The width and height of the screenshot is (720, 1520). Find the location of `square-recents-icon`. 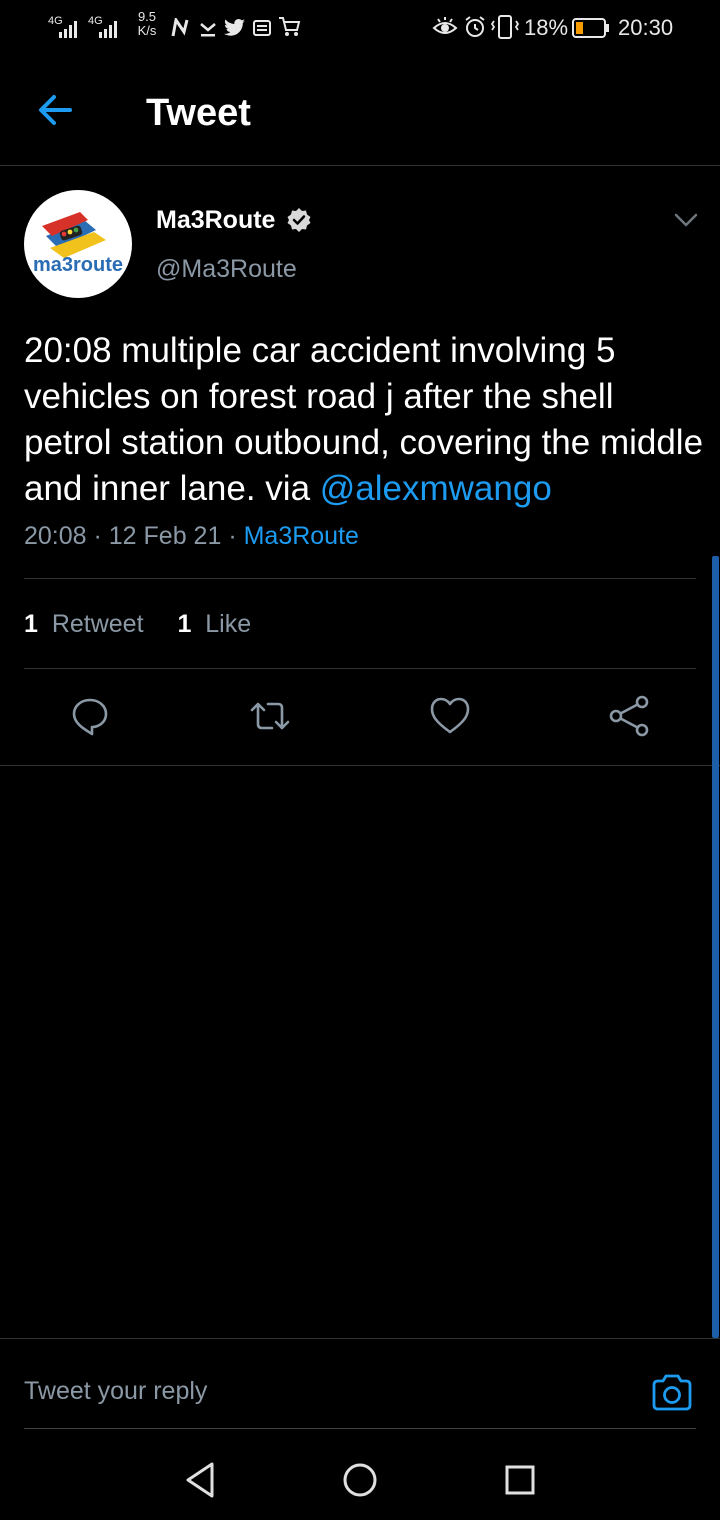

square-recents-icon is located at coordinates (520, 1480).